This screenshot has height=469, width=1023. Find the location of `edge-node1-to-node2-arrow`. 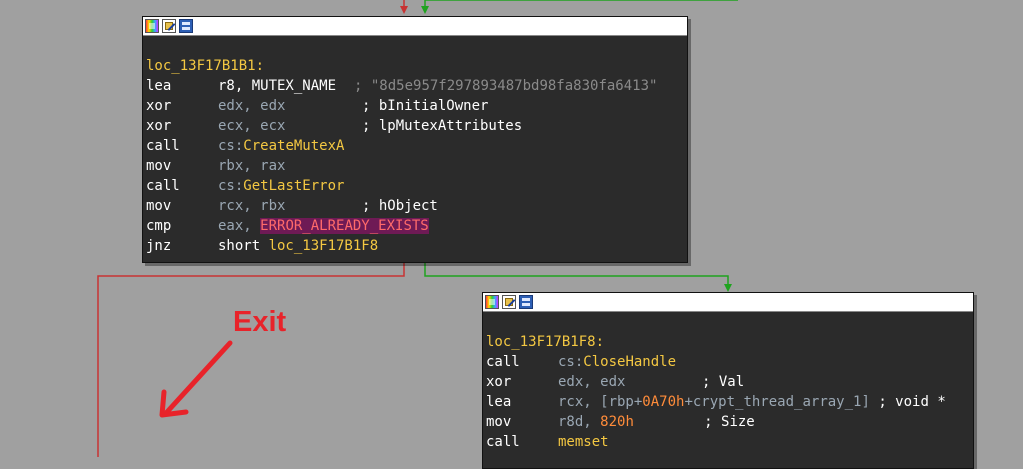

edge-node1-to-node2-arrow is located at coordinates (728, 288).